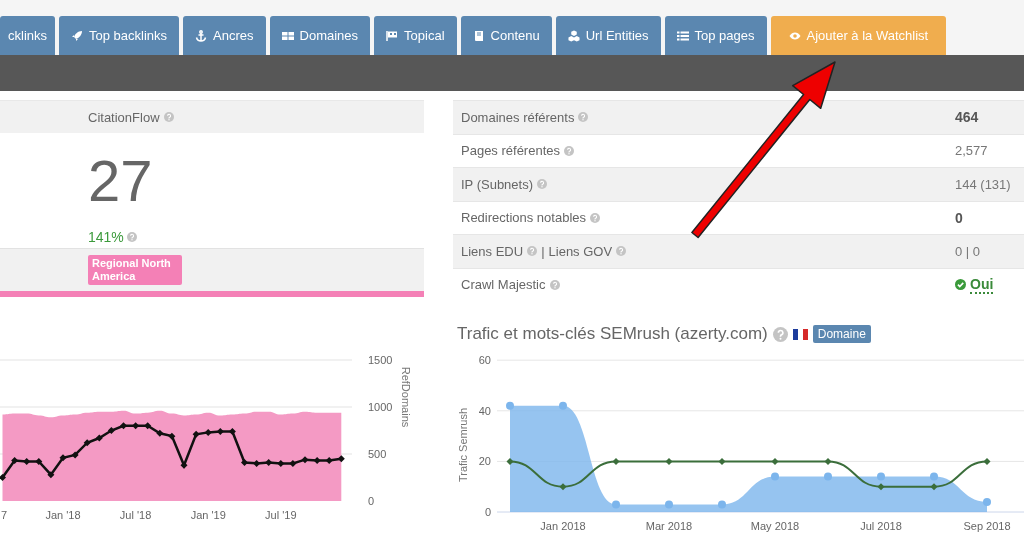 Image resolution: width=1024 pixels, height=538 pixels. Describe the element at coordinates (377, 454) in the screenshot. I see `axis-tick-label: 500` at that location.